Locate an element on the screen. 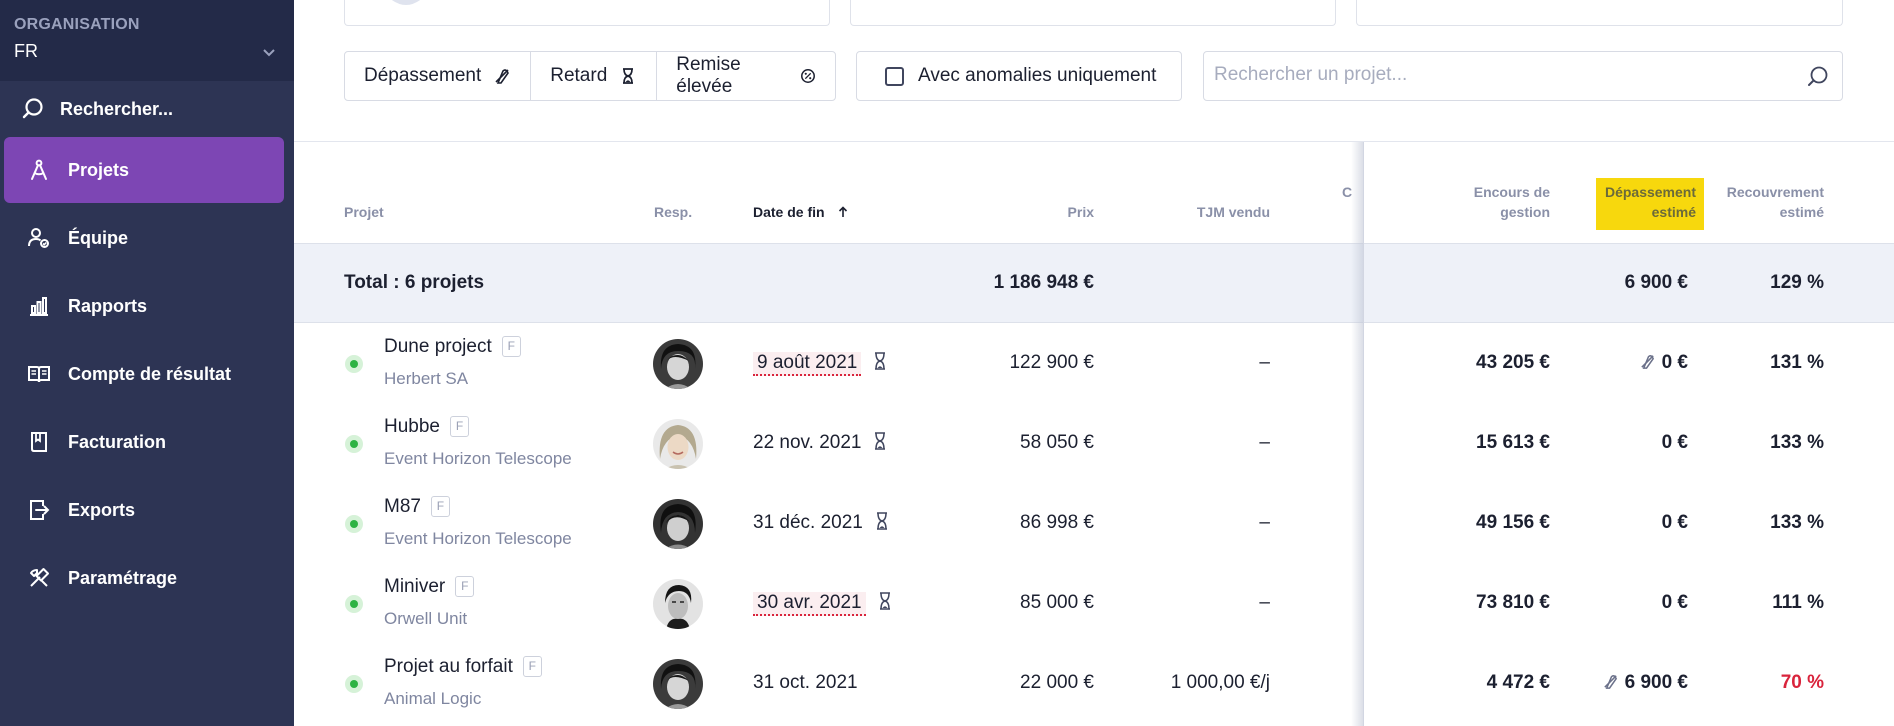 This screenshot has width=1894, height=726. column-header-prix: Prix is located at coordinates (994, 212).